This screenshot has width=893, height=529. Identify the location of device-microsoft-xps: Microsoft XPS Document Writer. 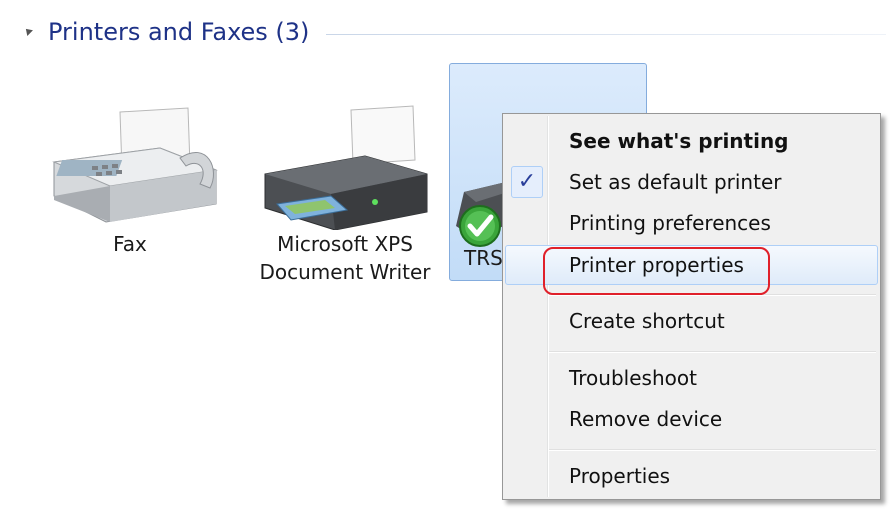
(345, 193).